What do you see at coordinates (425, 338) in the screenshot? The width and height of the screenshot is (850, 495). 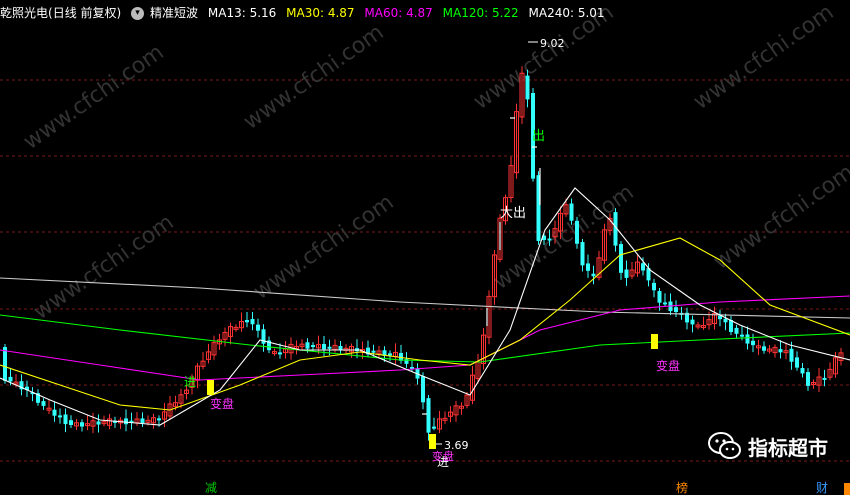 I see `ma120-line` at bounding box center [425, 338].